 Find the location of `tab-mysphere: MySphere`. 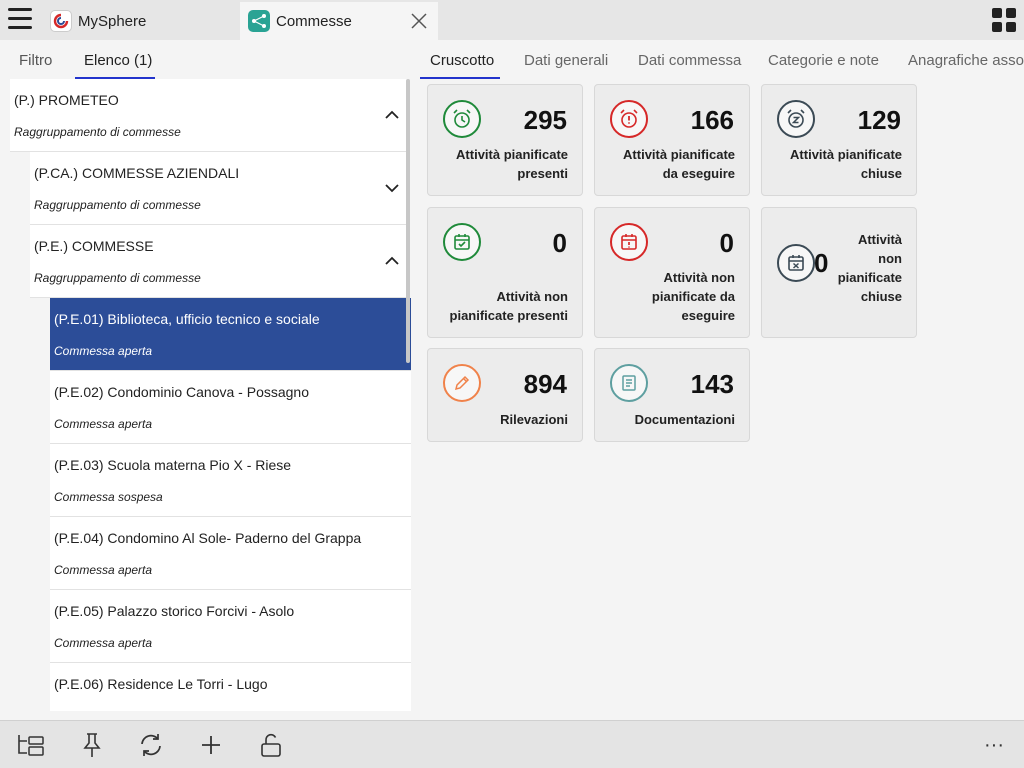

tab-mysphere: MySphere is located at coordinates (140, 21).